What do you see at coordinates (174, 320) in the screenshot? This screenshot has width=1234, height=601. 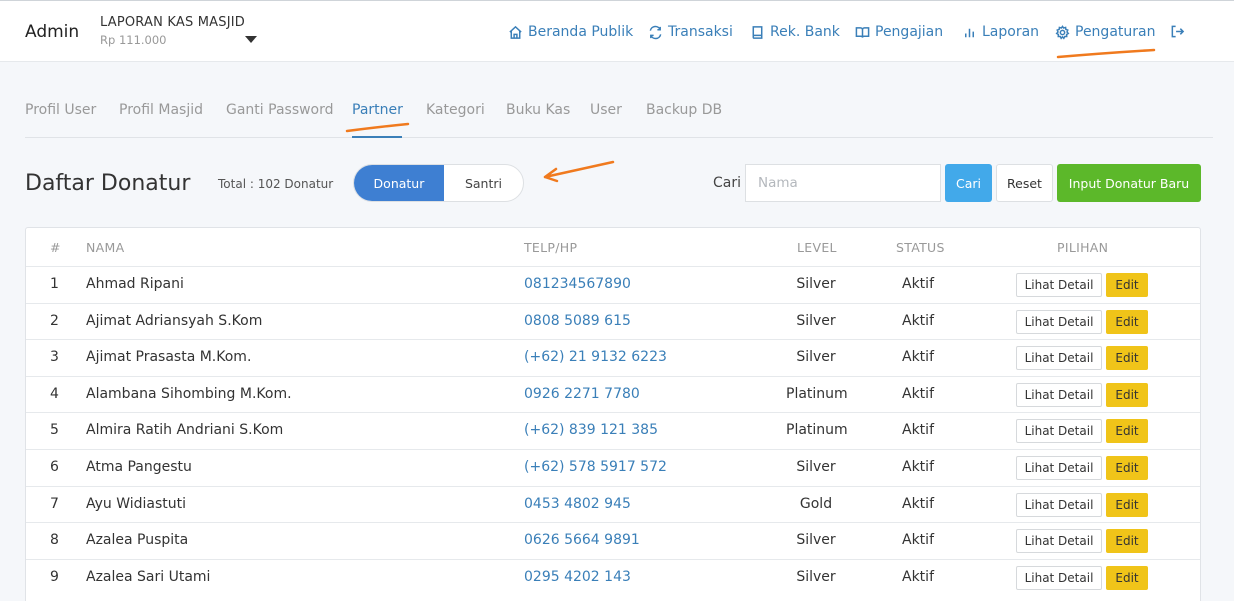 I see `donatur-name: Ajimat Adriansyah S.Kom` at bounding box center [174, 320].